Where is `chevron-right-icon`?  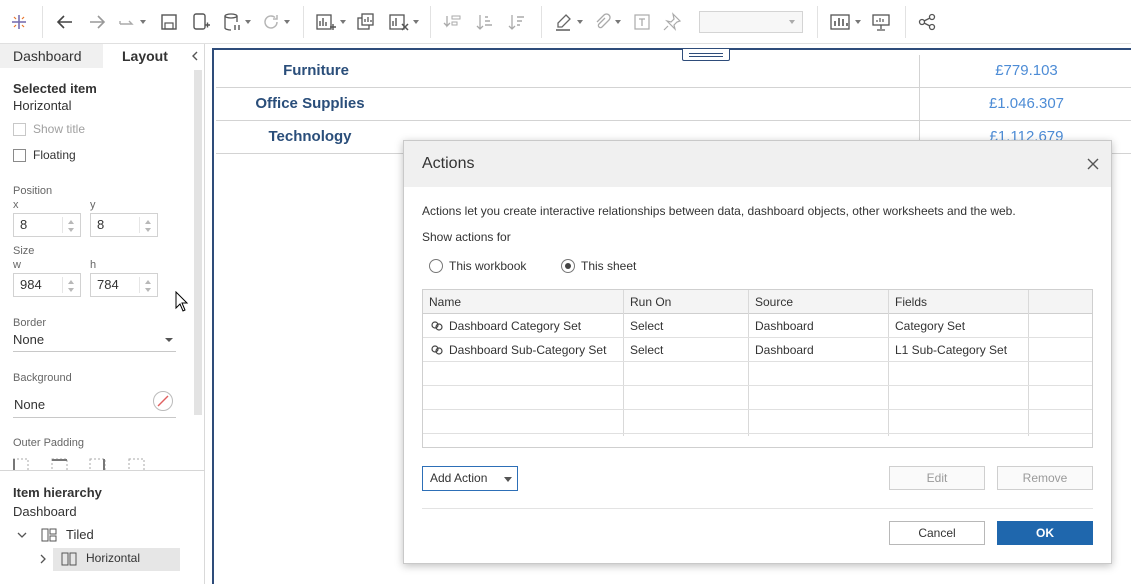 chevron-right-icon is located at coordinates (43, 559).